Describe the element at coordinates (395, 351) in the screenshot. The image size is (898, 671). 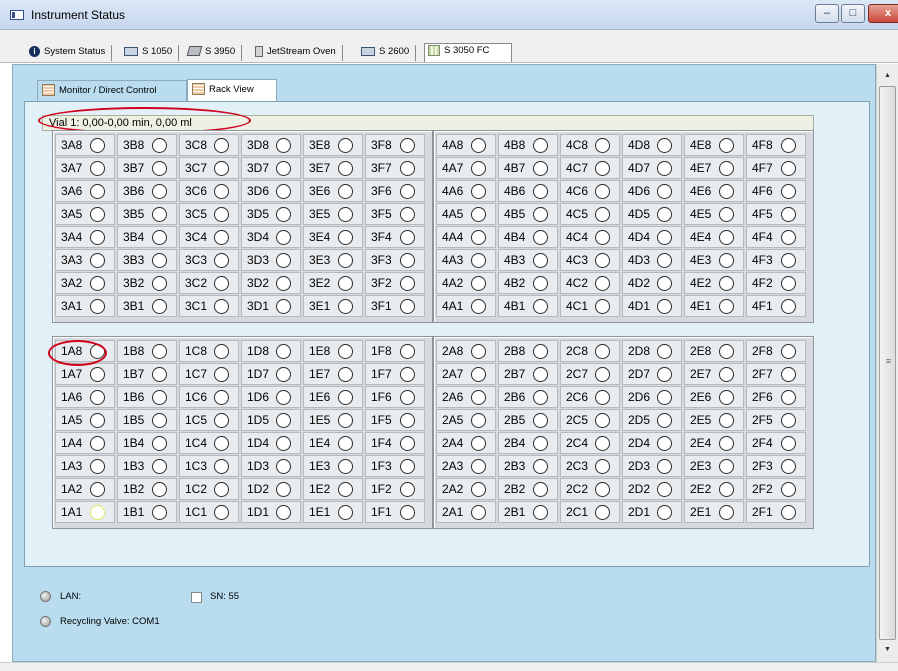
I see `vial-cell-1f8: 1F8` at that location.